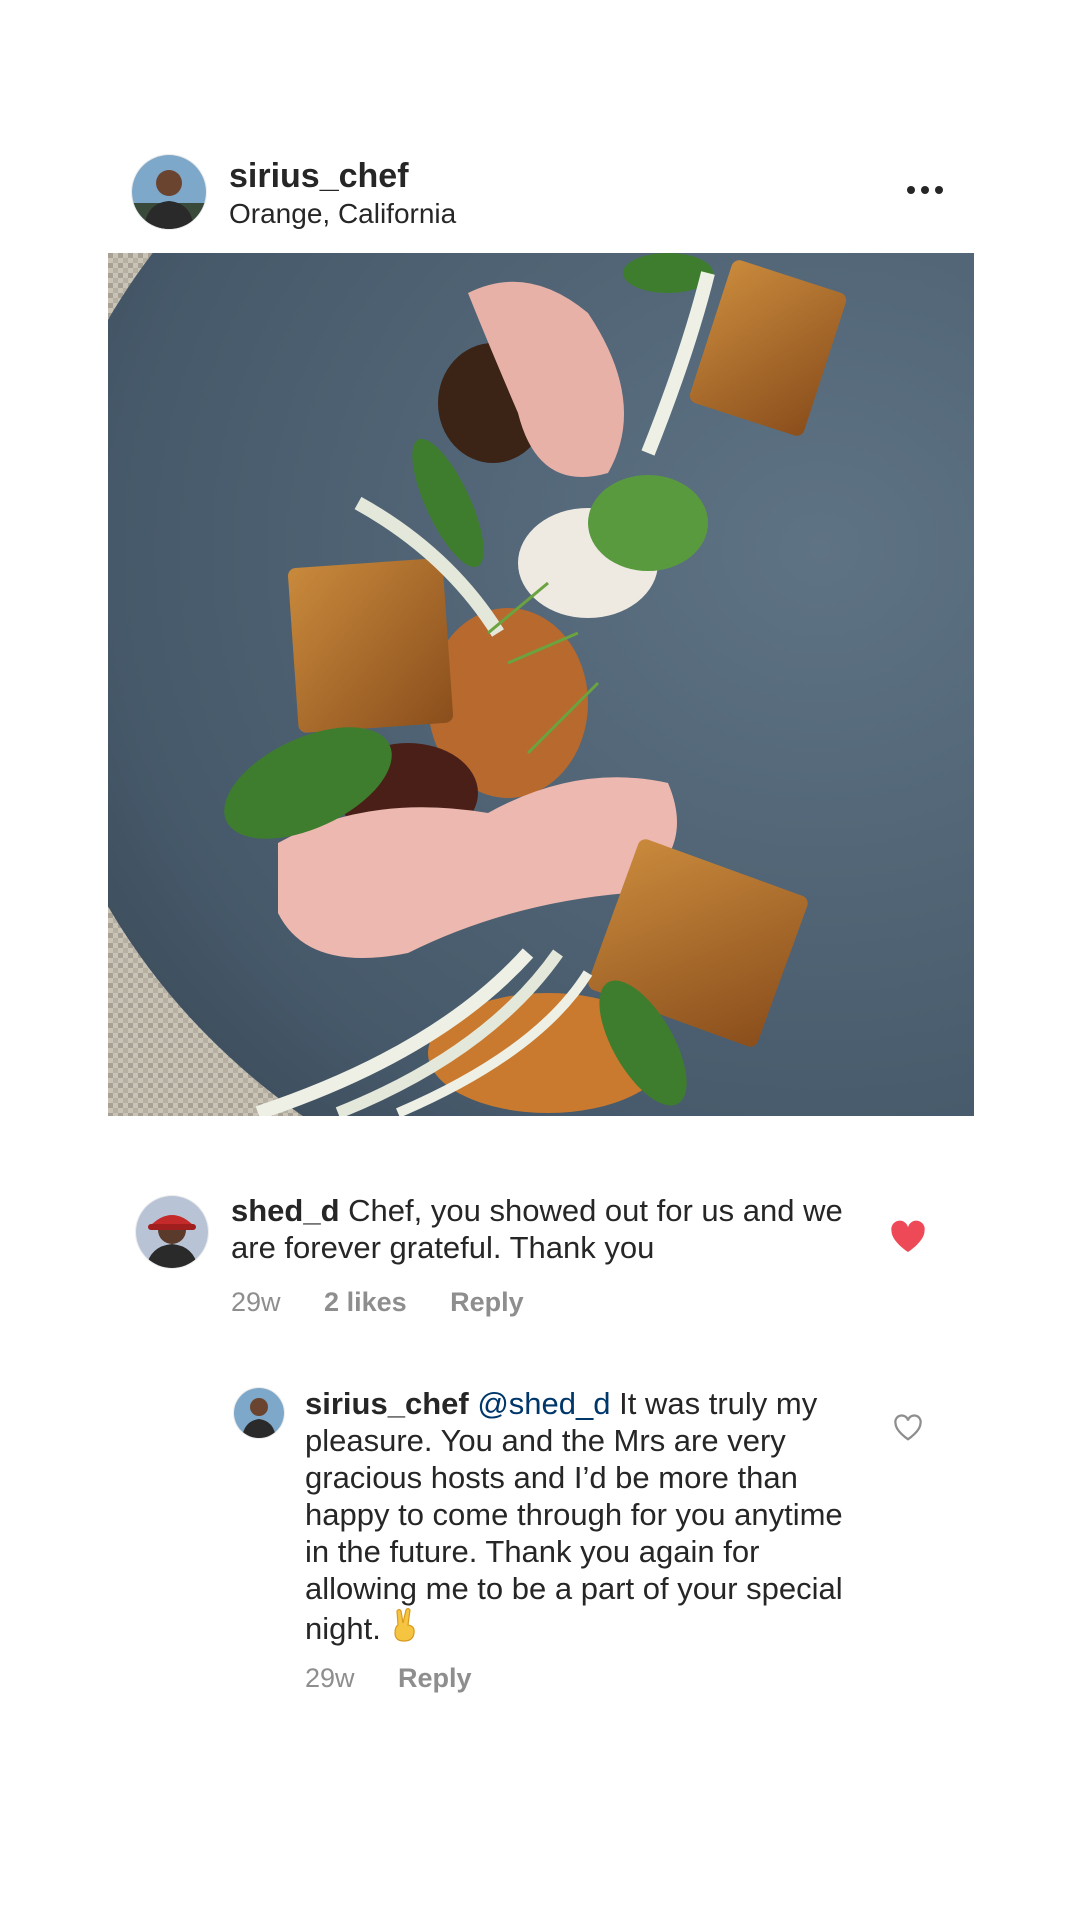  Describe the element at coordinates (908, 1428) in the screenshot. I see `heart-outline-icon` at that location.